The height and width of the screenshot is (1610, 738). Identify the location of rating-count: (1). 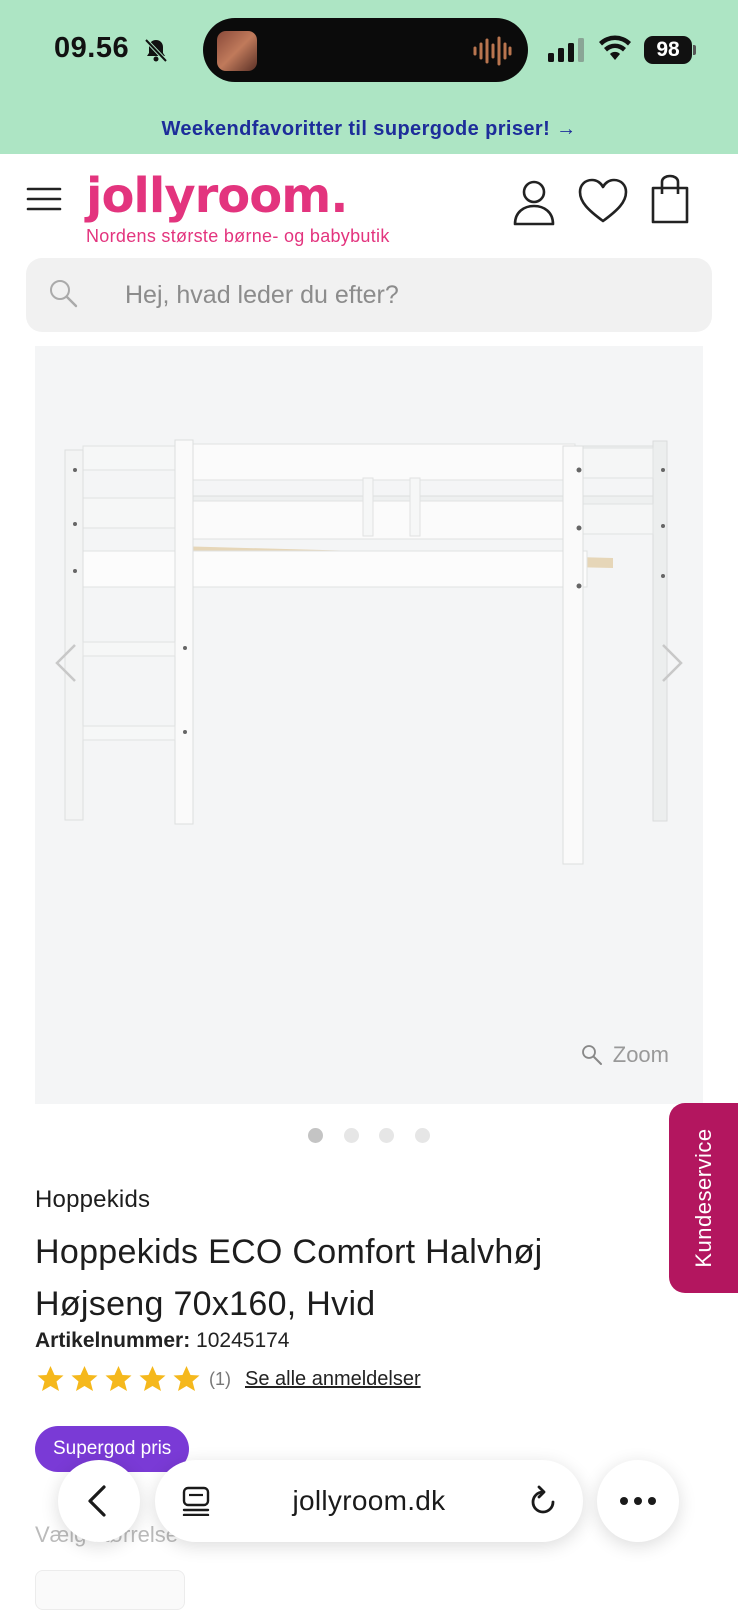
(220, 1378).